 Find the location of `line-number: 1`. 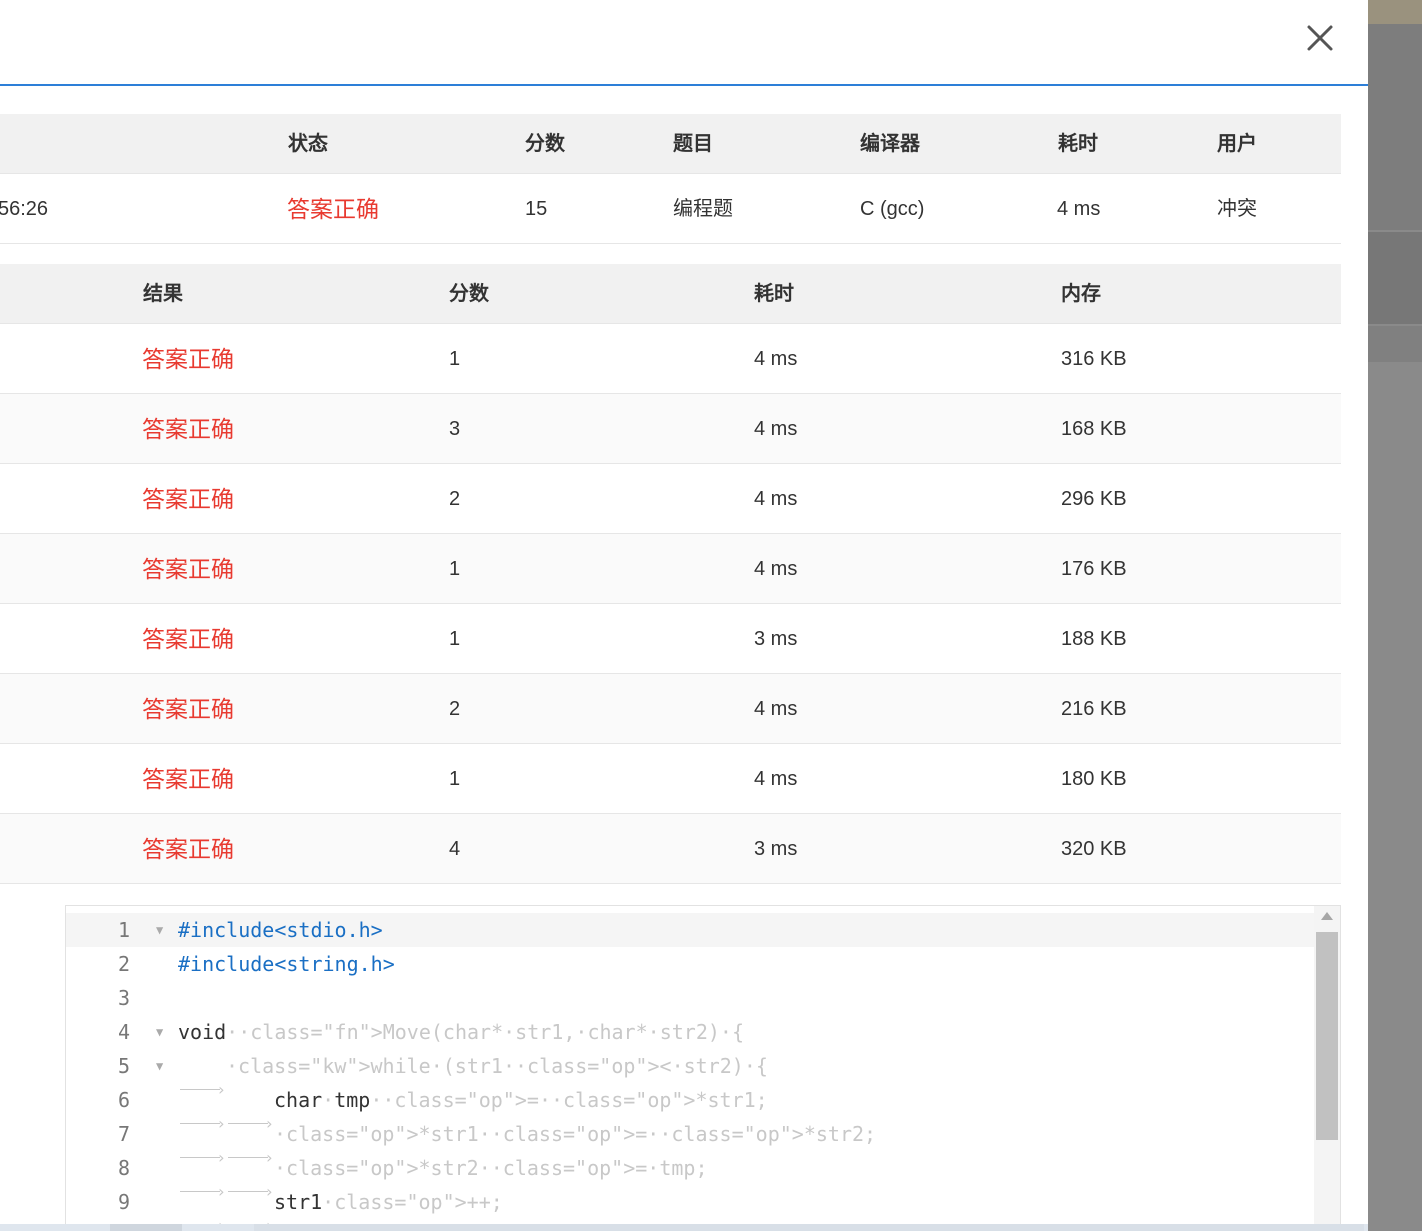

line-number: 1 is located at coordinates (123, 930).